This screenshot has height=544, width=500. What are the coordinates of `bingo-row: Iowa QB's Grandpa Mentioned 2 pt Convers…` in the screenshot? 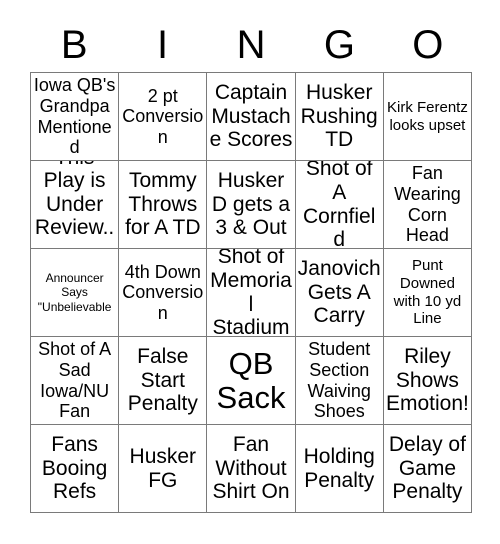 It's located at (252, 117).